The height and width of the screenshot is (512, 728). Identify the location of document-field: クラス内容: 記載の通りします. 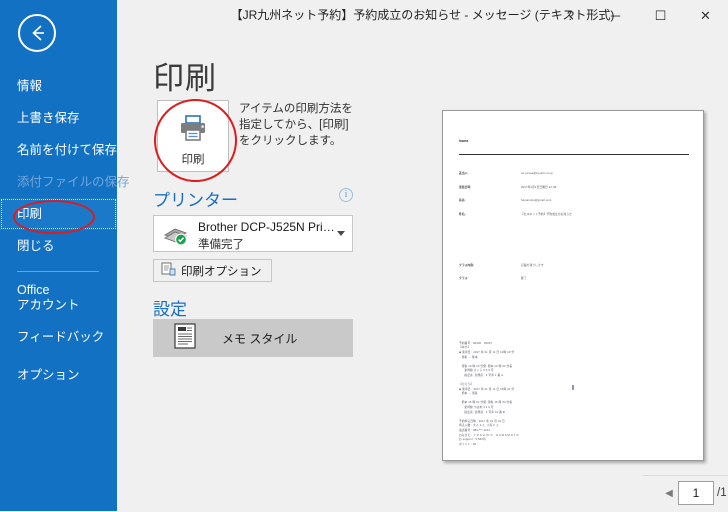
(574, 266).